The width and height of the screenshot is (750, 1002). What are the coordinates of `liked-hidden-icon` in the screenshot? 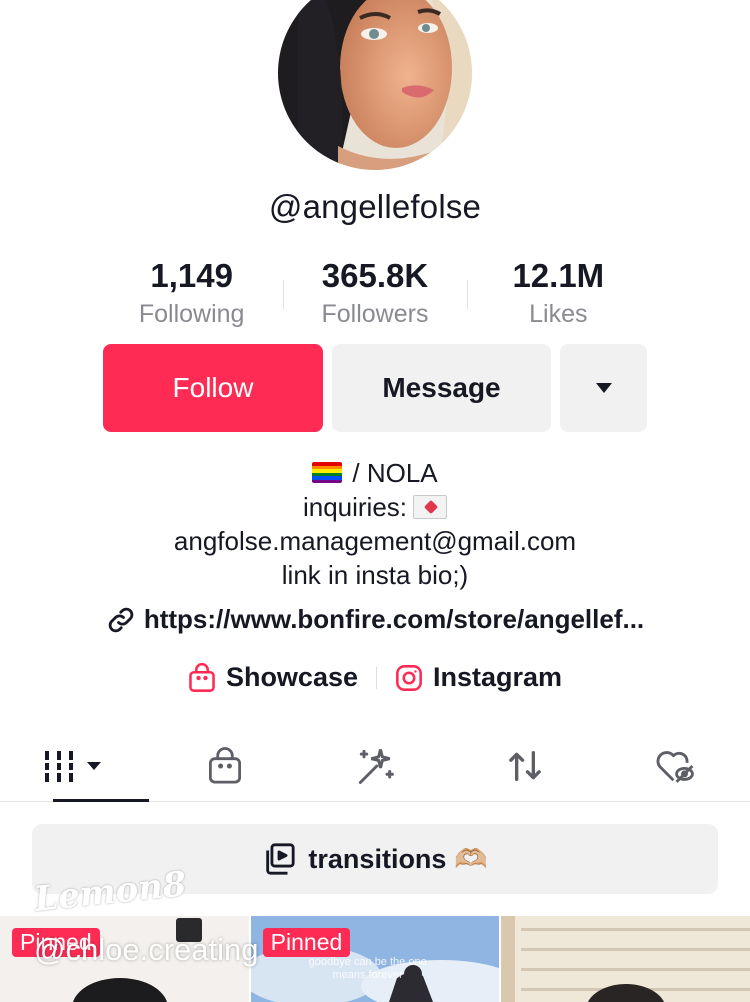 It's located at (675, 766).